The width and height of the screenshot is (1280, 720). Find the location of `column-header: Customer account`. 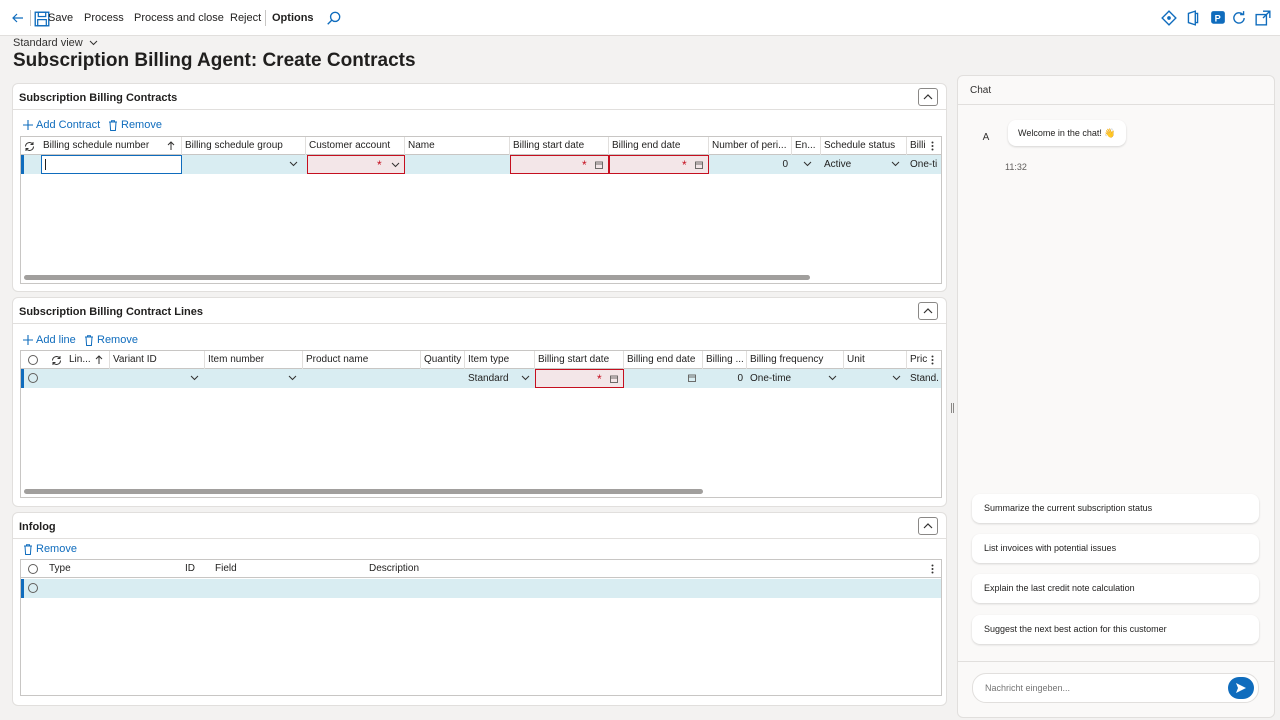

column-header: Customer account is located at coordinates (355, 146).